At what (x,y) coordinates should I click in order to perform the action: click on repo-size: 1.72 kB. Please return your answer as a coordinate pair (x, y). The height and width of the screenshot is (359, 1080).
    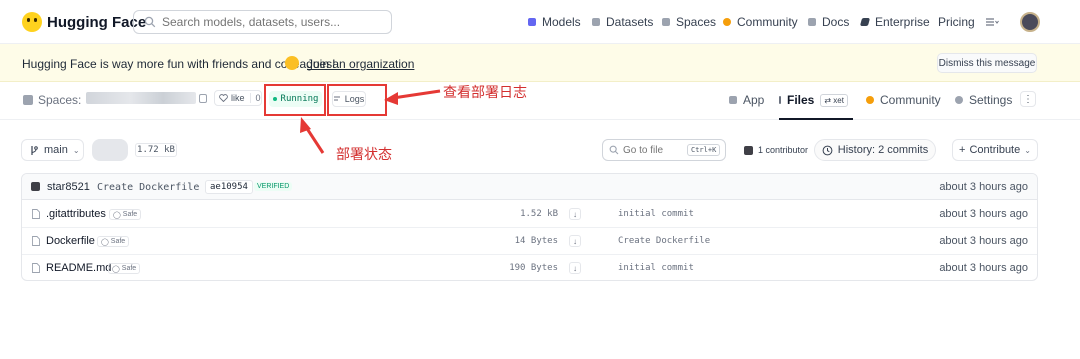
    Looking at the image, I should click on (156, 150).